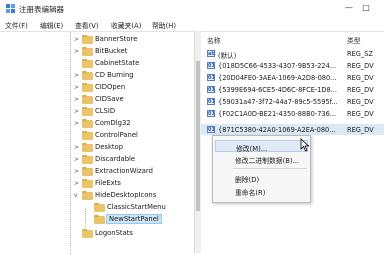 This screenshot has width=384, height=254. What do you see at coordinates (109, 99) in the screenshot?
I see `tree-item-label: CIDSave` at bounding box center [109, 99].